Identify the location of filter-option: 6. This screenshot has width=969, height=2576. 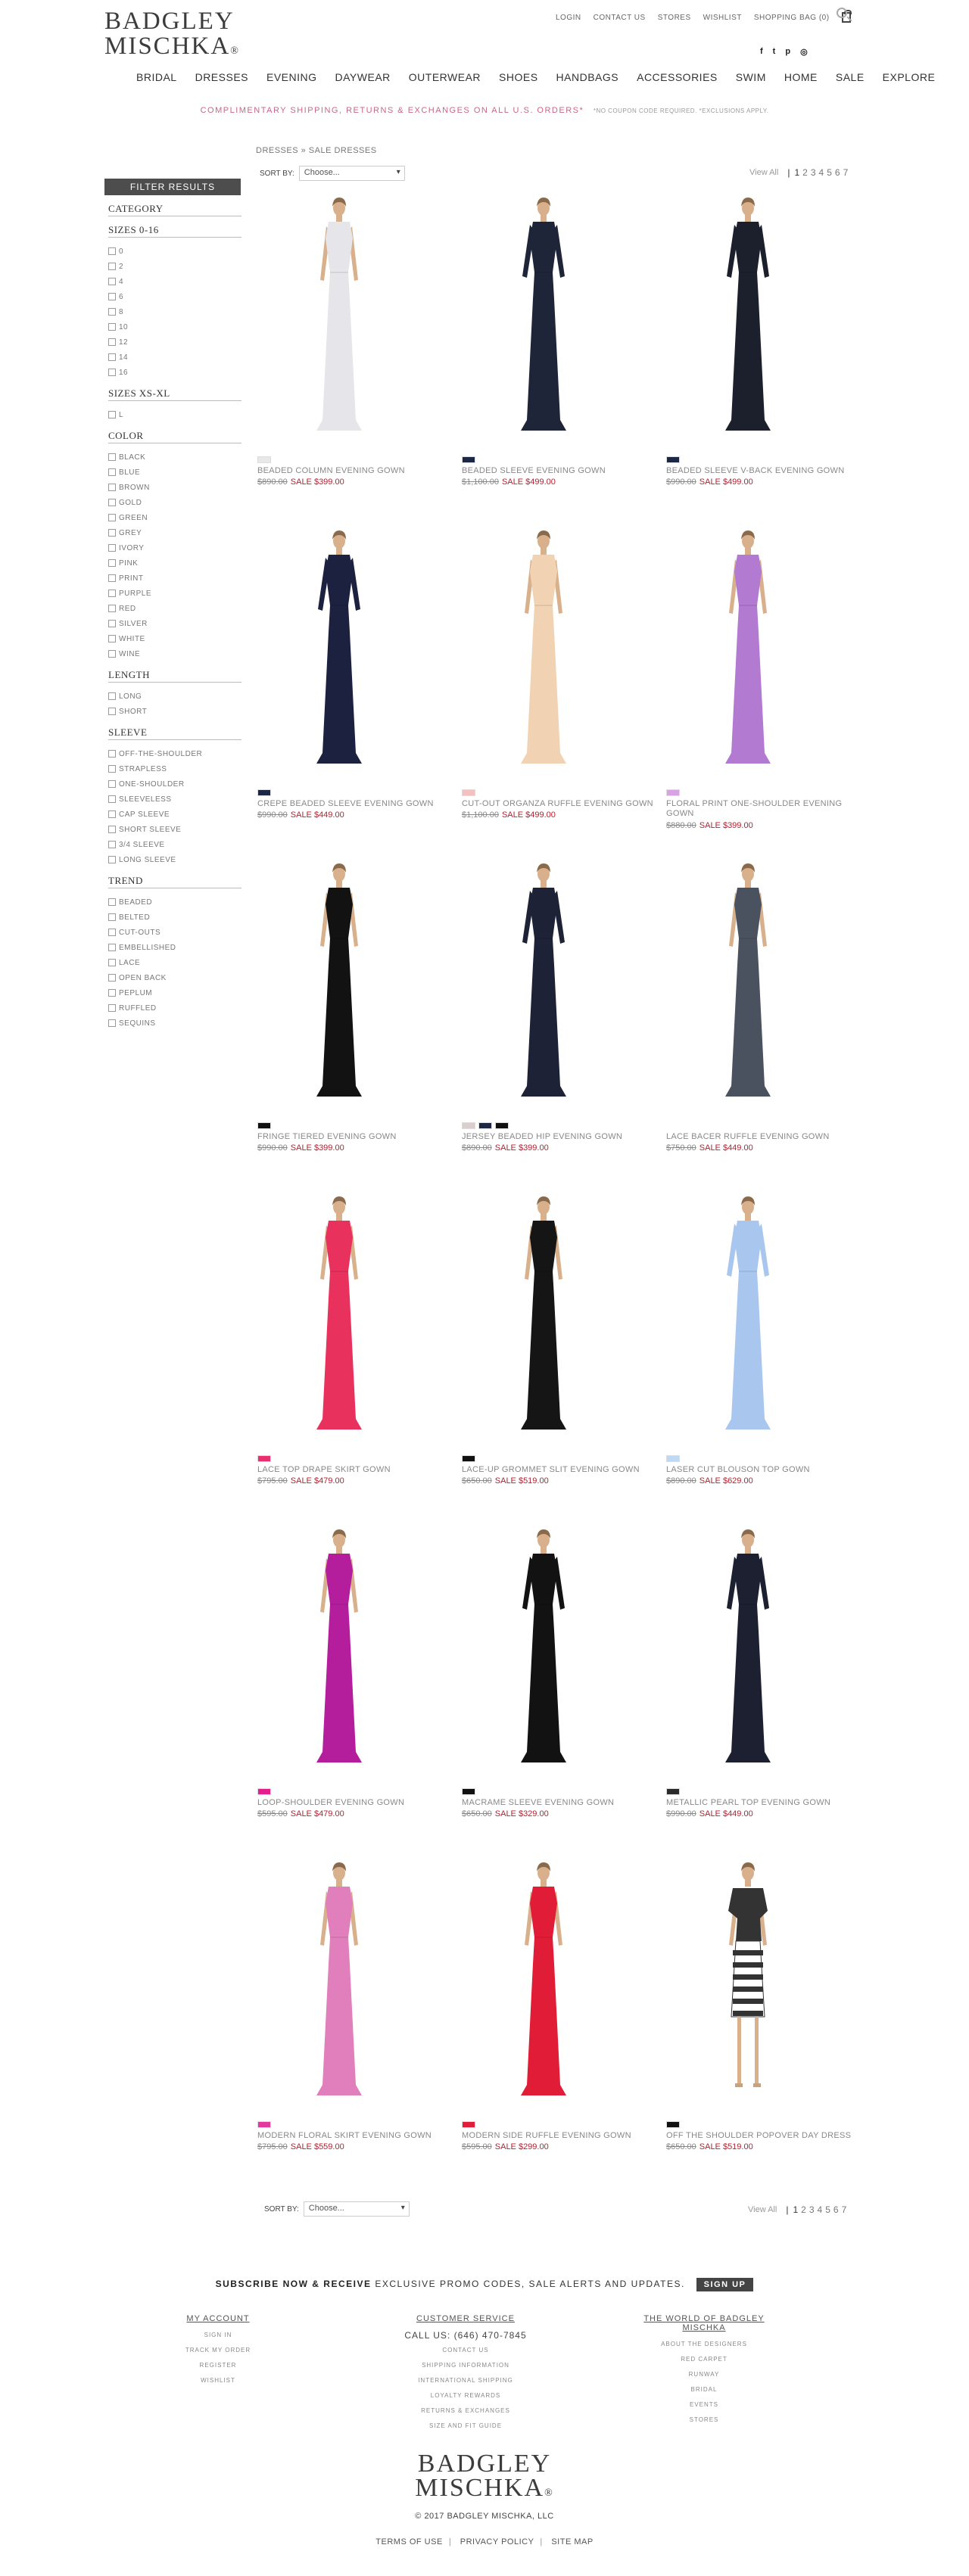
(174, 297).